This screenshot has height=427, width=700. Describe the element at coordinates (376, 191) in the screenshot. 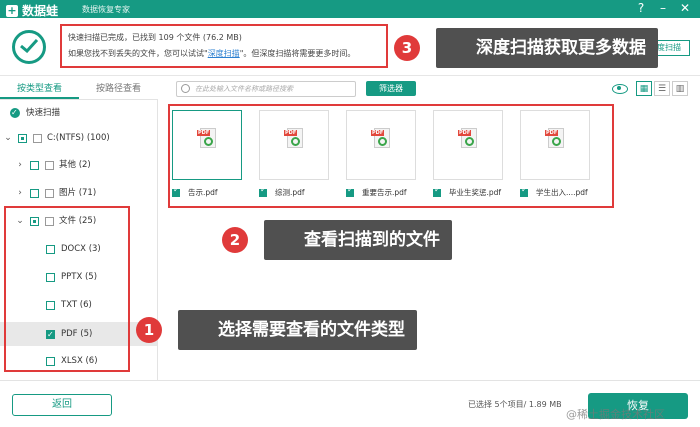

I see `file-label: 重要告示.pdf` at that location.